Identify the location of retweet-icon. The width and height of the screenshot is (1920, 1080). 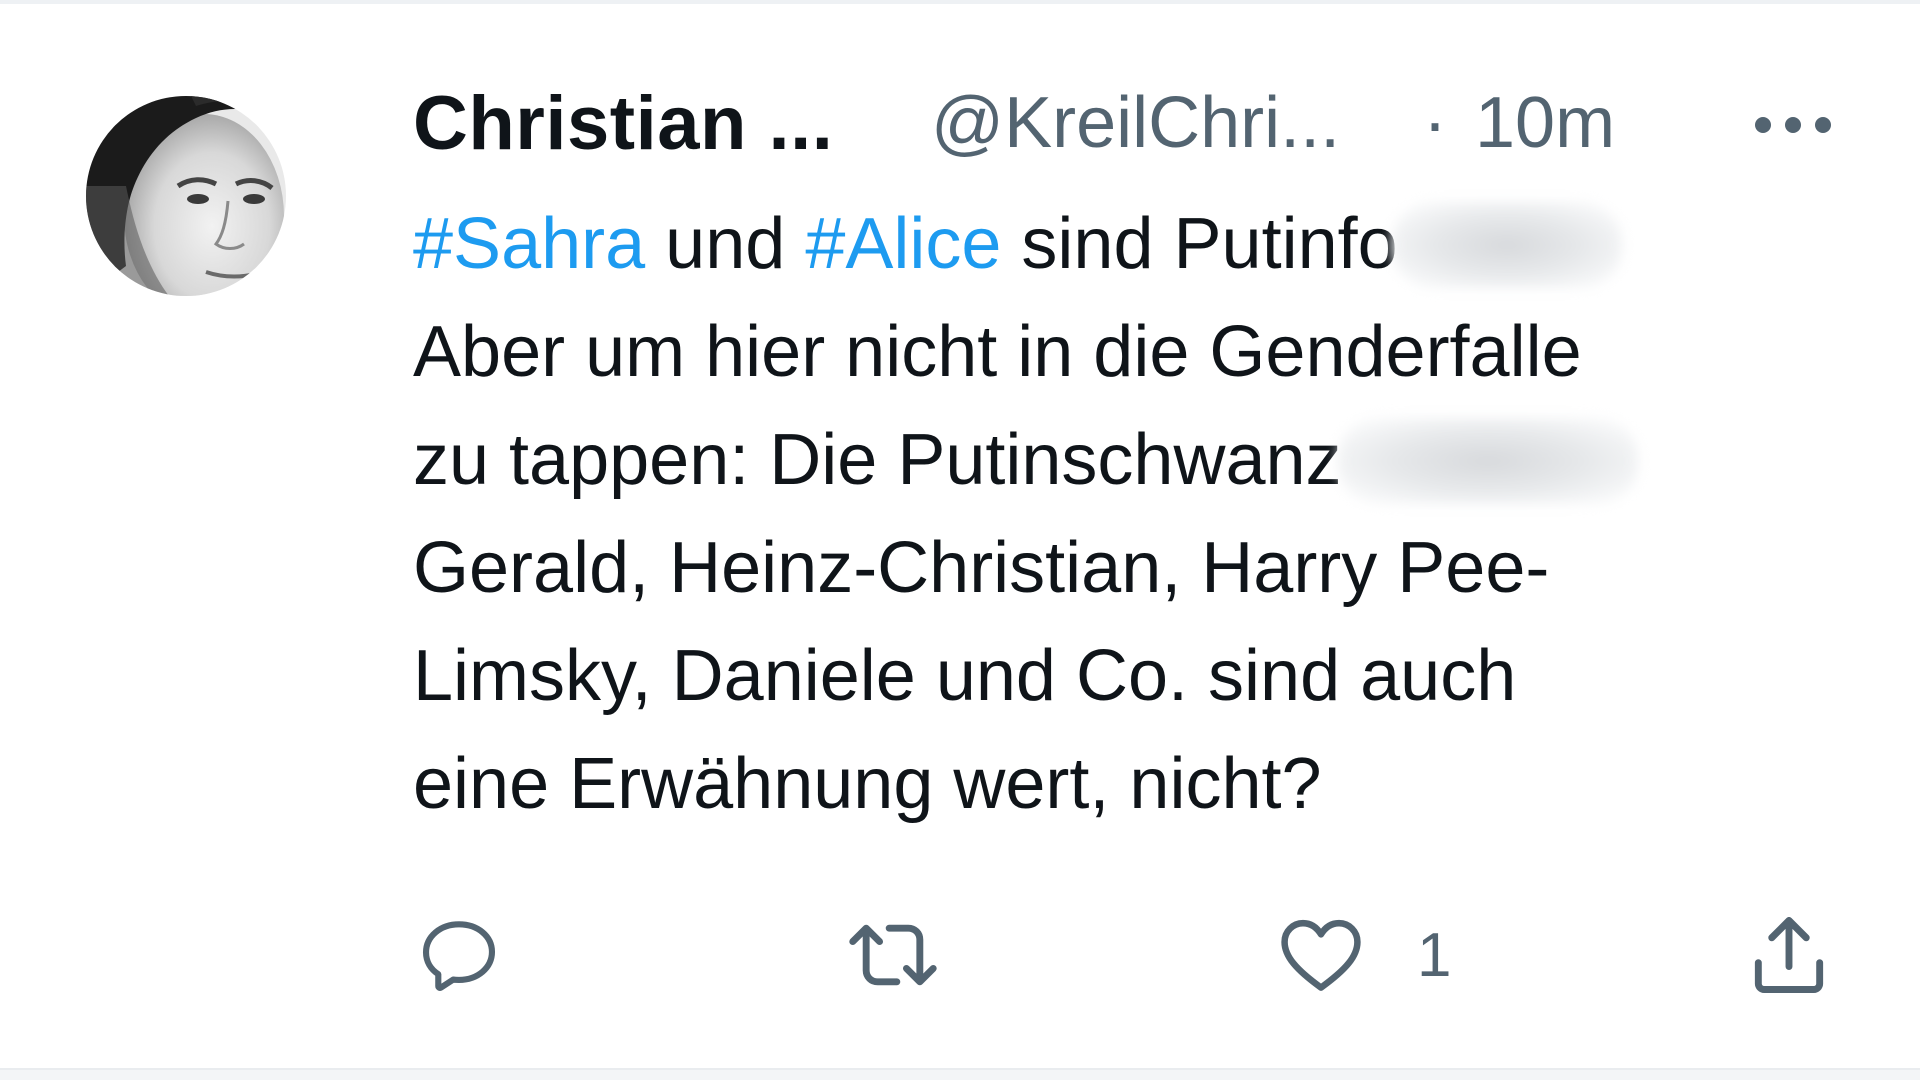
(893, 955).